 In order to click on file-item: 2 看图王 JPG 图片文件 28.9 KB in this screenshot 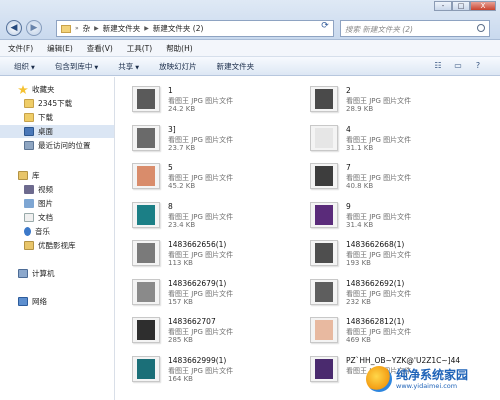, I will do `click(383, 99)`.